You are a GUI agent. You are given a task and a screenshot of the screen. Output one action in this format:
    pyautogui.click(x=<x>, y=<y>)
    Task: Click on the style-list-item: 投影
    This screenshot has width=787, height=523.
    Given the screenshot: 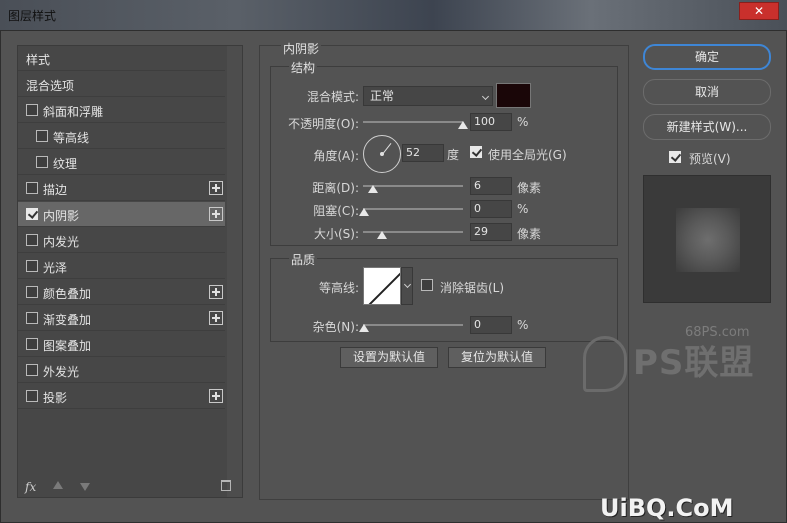 What is the action you would take?
    pyautogui.click(x=121, y=396)
    